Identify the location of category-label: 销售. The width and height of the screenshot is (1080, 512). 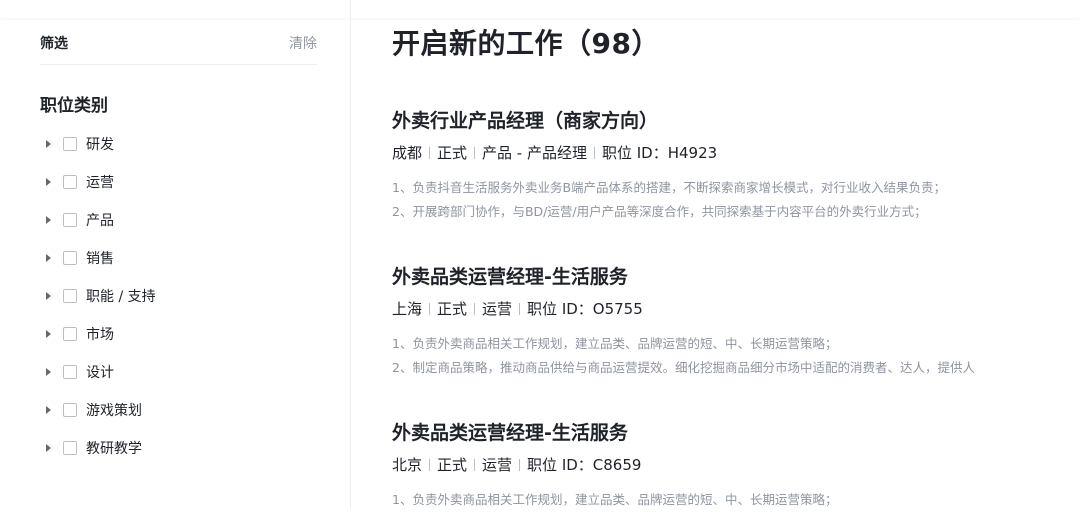
(100, 259).